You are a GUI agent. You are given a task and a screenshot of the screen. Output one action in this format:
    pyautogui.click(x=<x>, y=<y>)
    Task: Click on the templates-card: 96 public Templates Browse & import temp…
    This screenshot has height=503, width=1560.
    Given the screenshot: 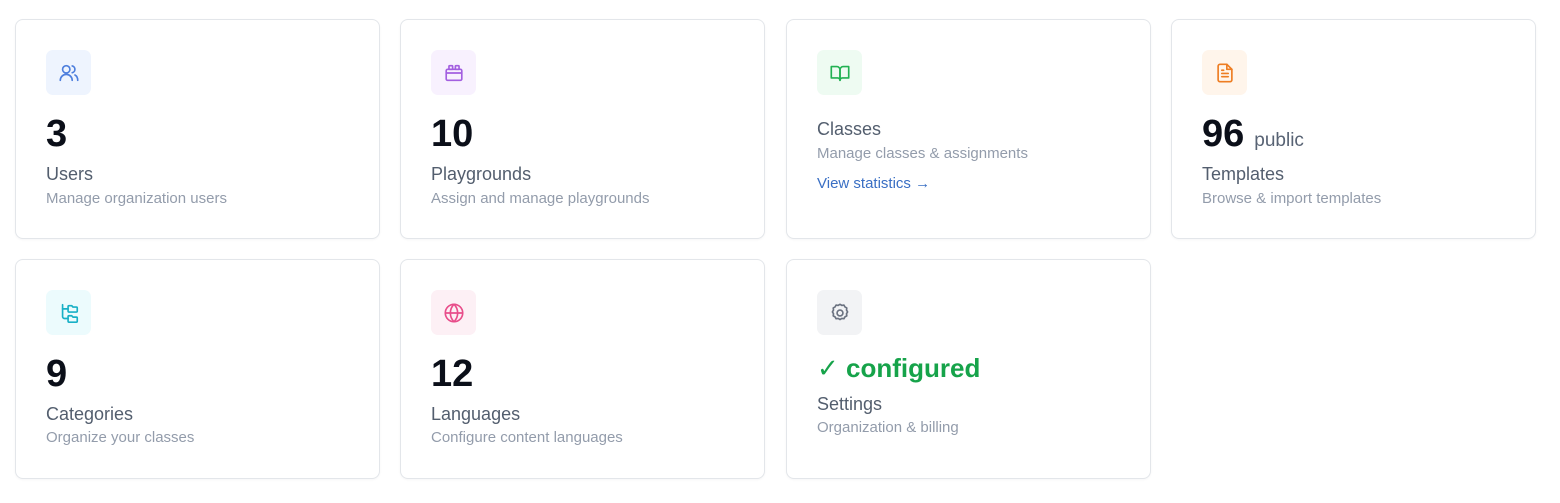 What is the action you would take?
    pyautogui.click(x=1353, y=129)
    